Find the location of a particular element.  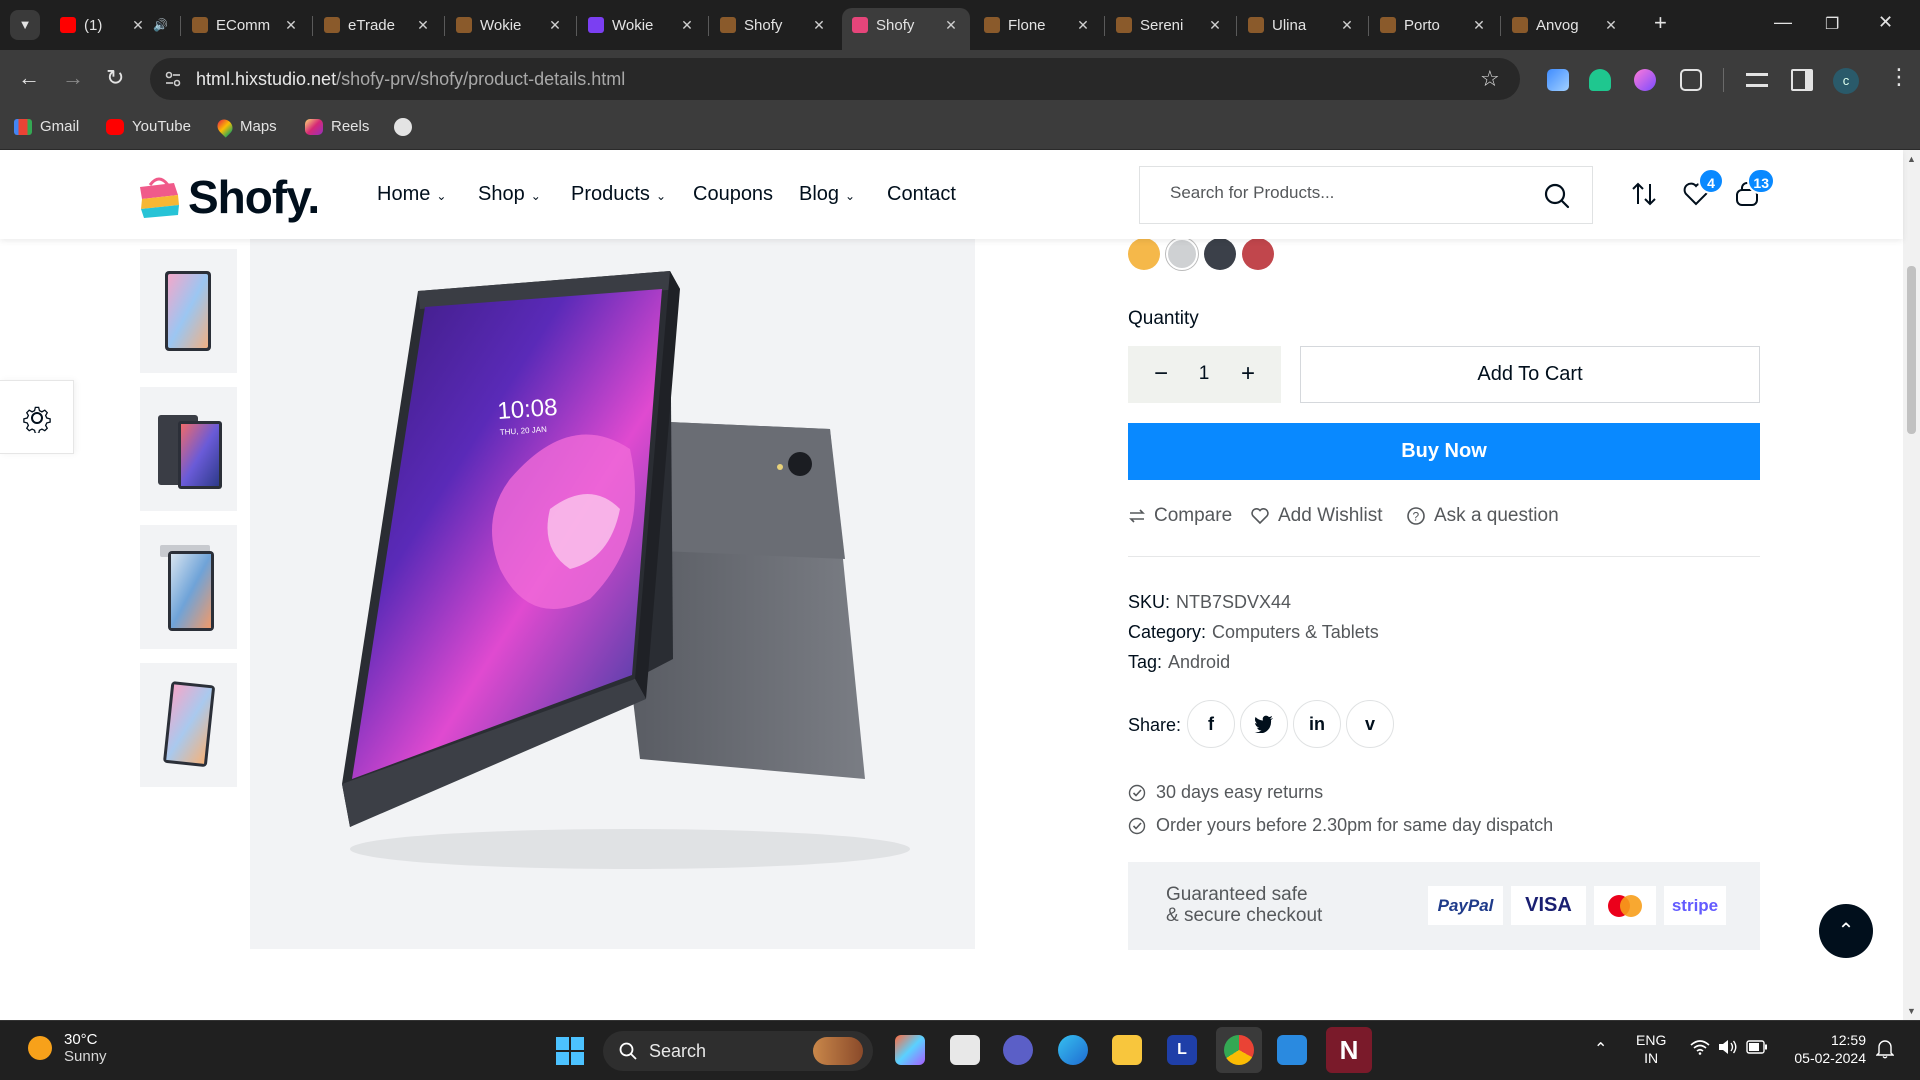

notification-bell-icon is located at coordinates (1885, 1050).